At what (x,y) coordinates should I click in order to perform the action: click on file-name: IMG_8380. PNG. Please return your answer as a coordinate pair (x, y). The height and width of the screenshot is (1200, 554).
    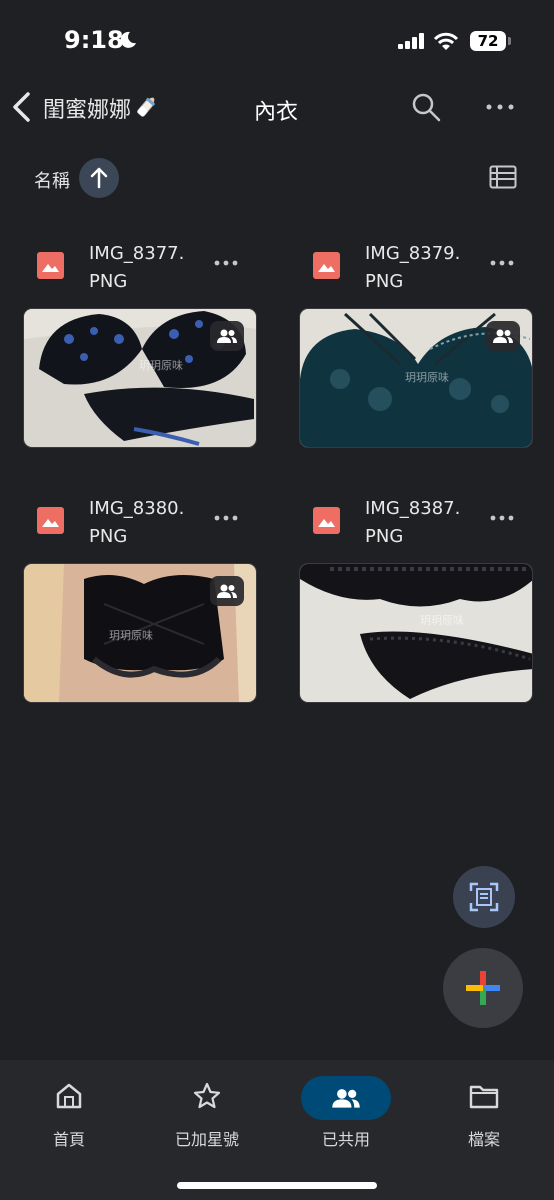
    Looking at the image, I should click on (137, 522).